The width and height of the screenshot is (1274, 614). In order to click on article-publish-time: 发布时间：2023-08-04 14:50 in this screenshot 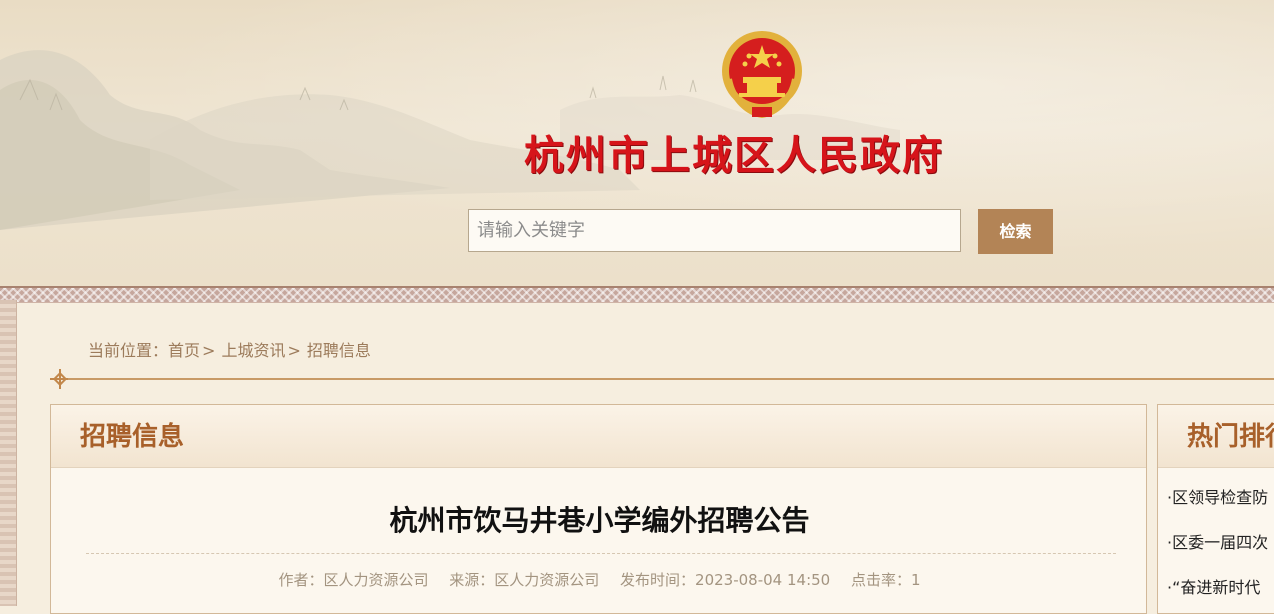, I will do `click(725, 580)`.